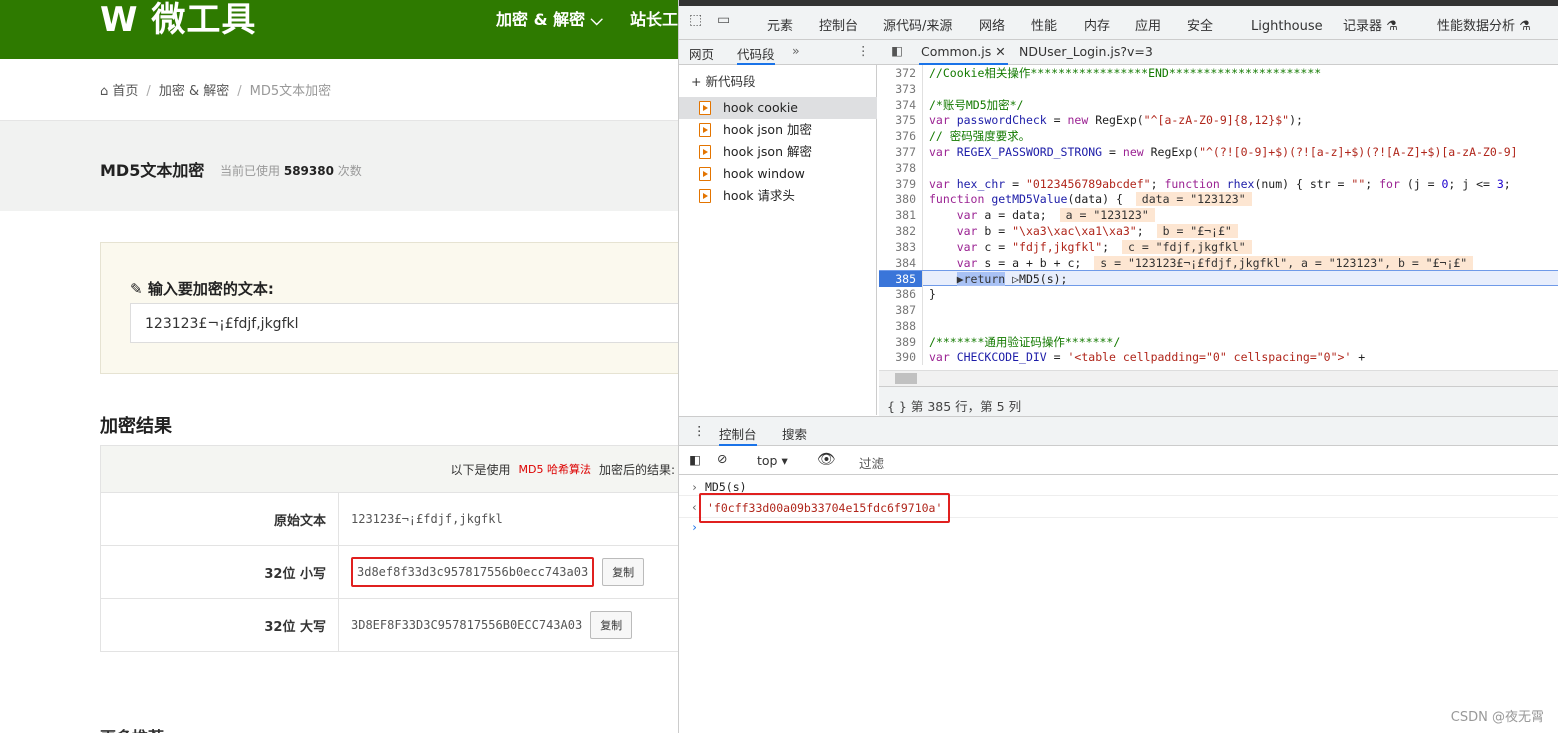 The height and width of the screenshot is (733, 1558). I want to click on code-line: 374/*账号MD5加密*/, so click(1218, 104).